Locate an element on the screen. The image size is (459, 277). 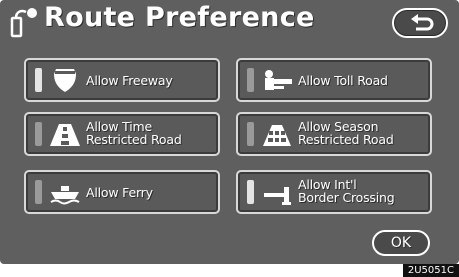
back-button is located at coordinates (420, 23).